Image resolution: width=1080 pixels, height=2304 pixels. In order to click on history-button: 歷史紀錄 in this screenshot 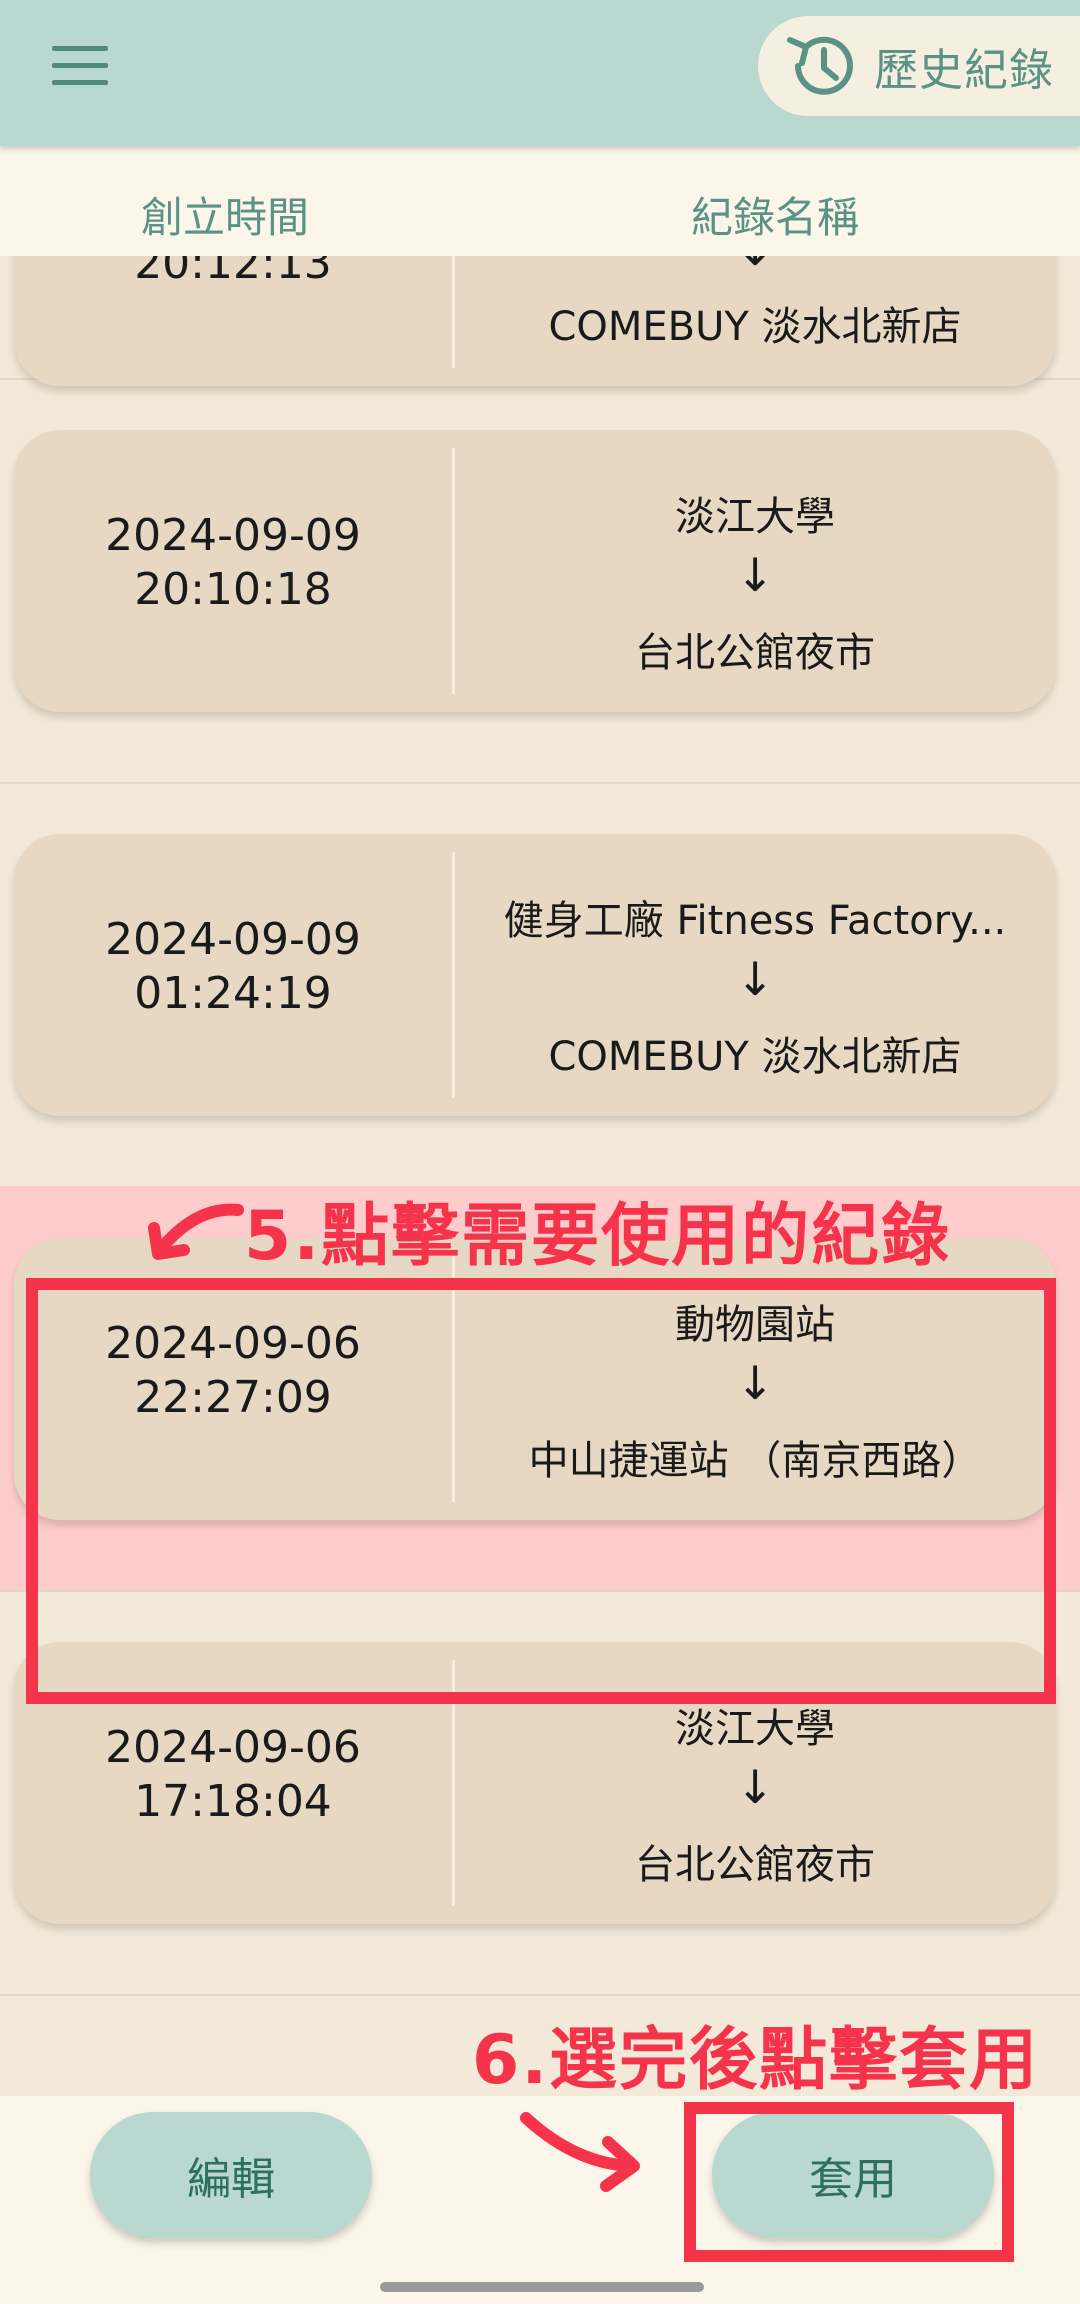, I will do `click(919, 66)`.